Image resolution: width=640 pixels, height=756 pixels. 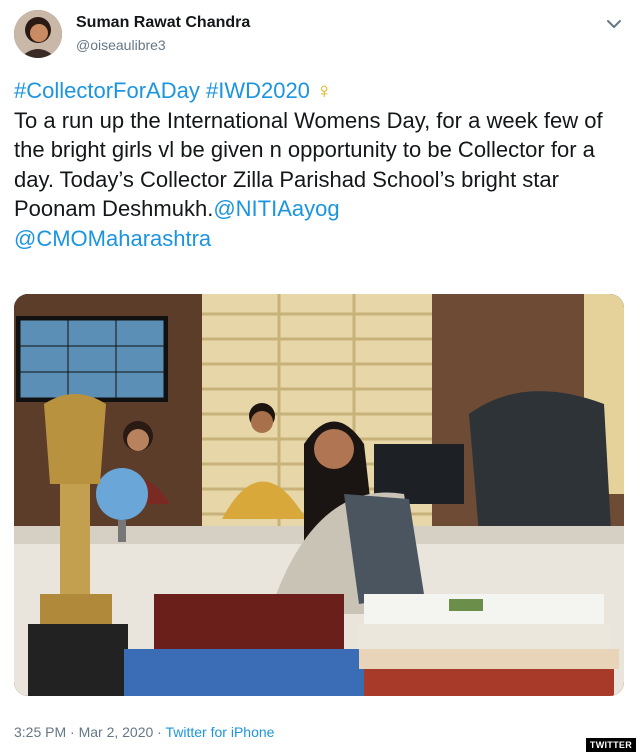 I want to click on venus-emoji-icon: ♀, so click(x=324, y=90).